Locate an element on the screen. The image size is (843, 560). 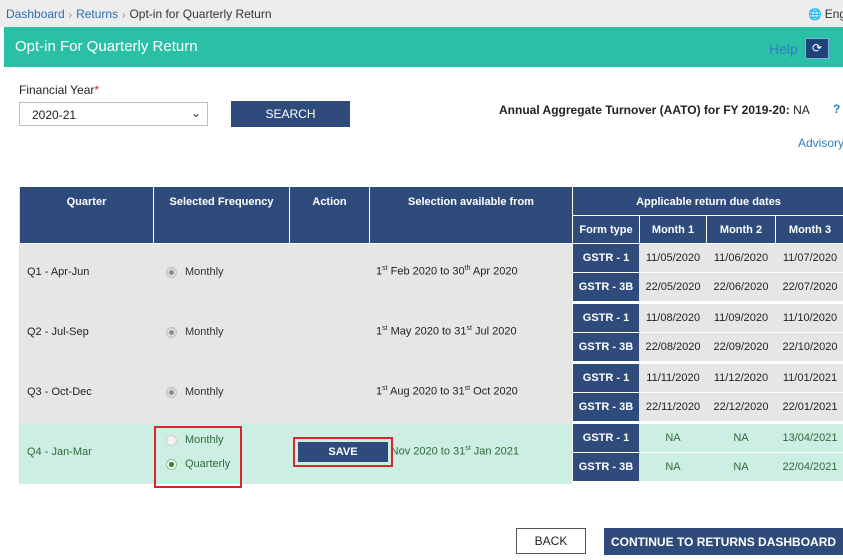
header-quarter: Quarter is located at coordinates (86, 215).